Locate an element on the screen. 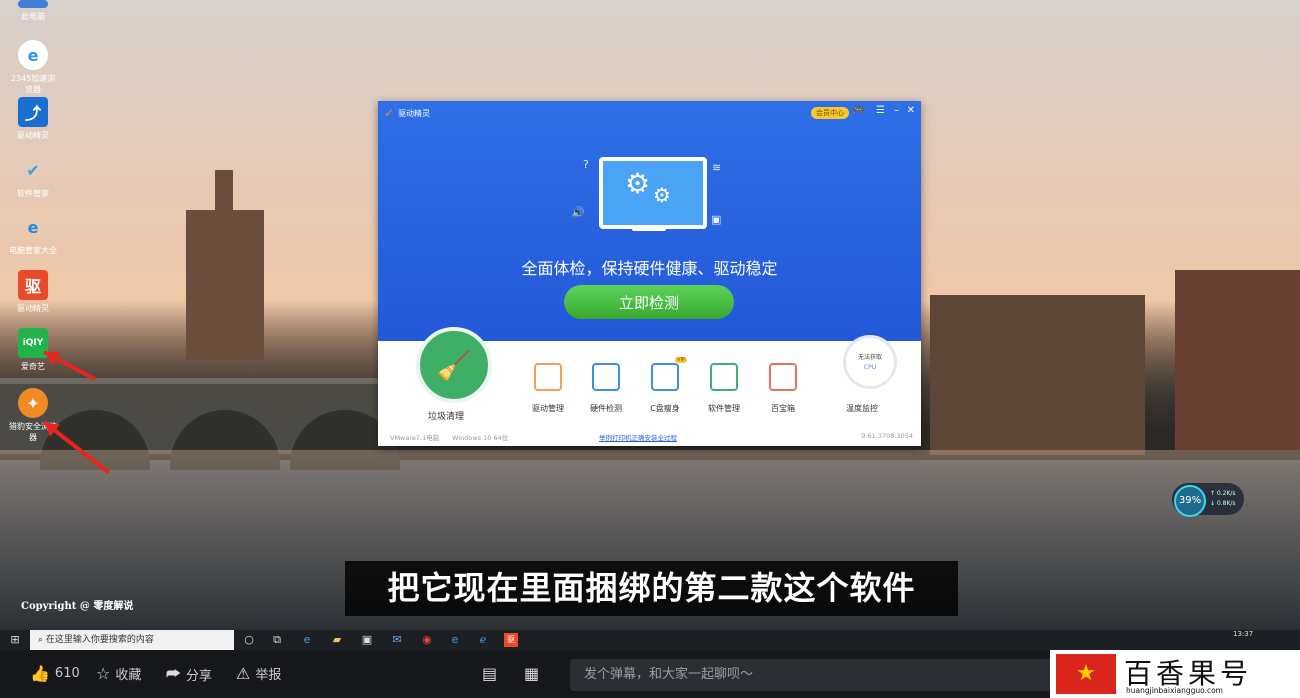  favorite-button: ☆ 收藏 is located at coordinates (118, 673).